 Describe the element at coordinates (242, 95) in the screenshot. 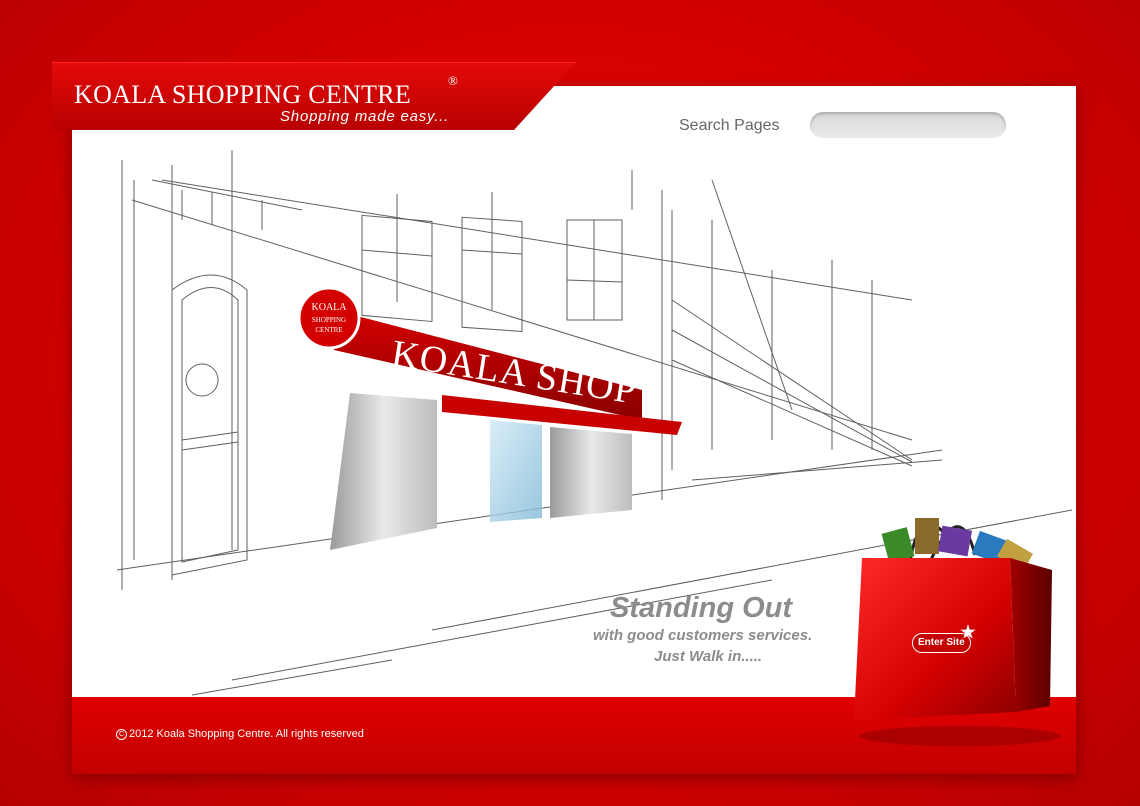

I see `site-logo: KOALA SHOPPING CENTRE` at that location.